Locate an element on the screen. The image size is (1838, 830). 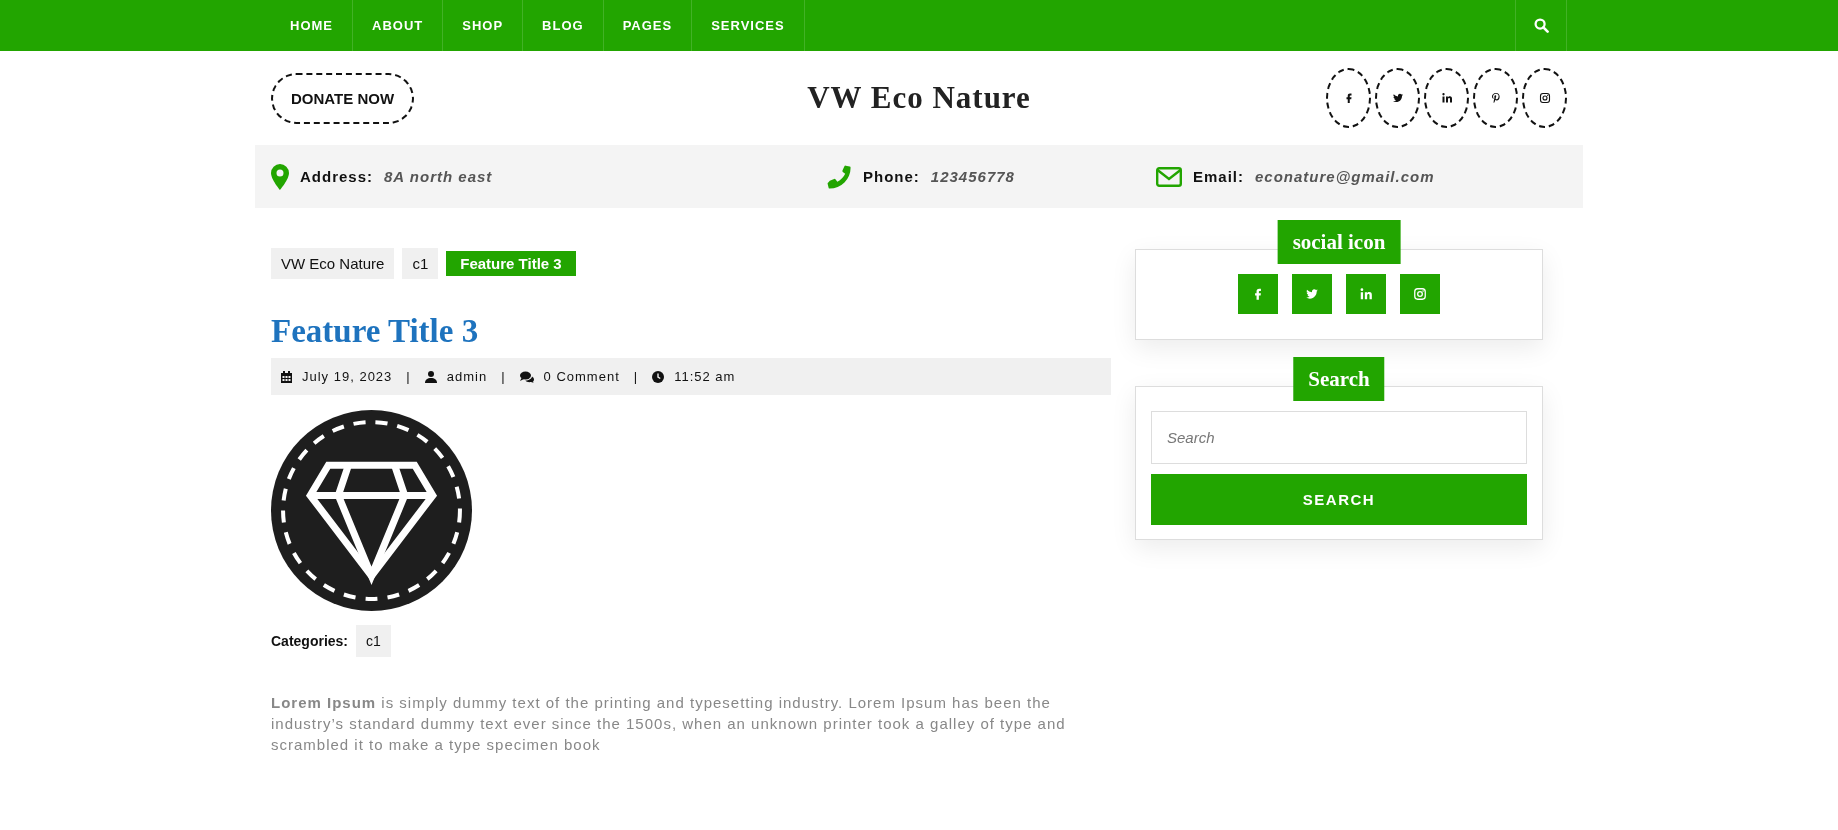
breadcrumb-item: Feature Title 3 is located at coordinates (511, 263).